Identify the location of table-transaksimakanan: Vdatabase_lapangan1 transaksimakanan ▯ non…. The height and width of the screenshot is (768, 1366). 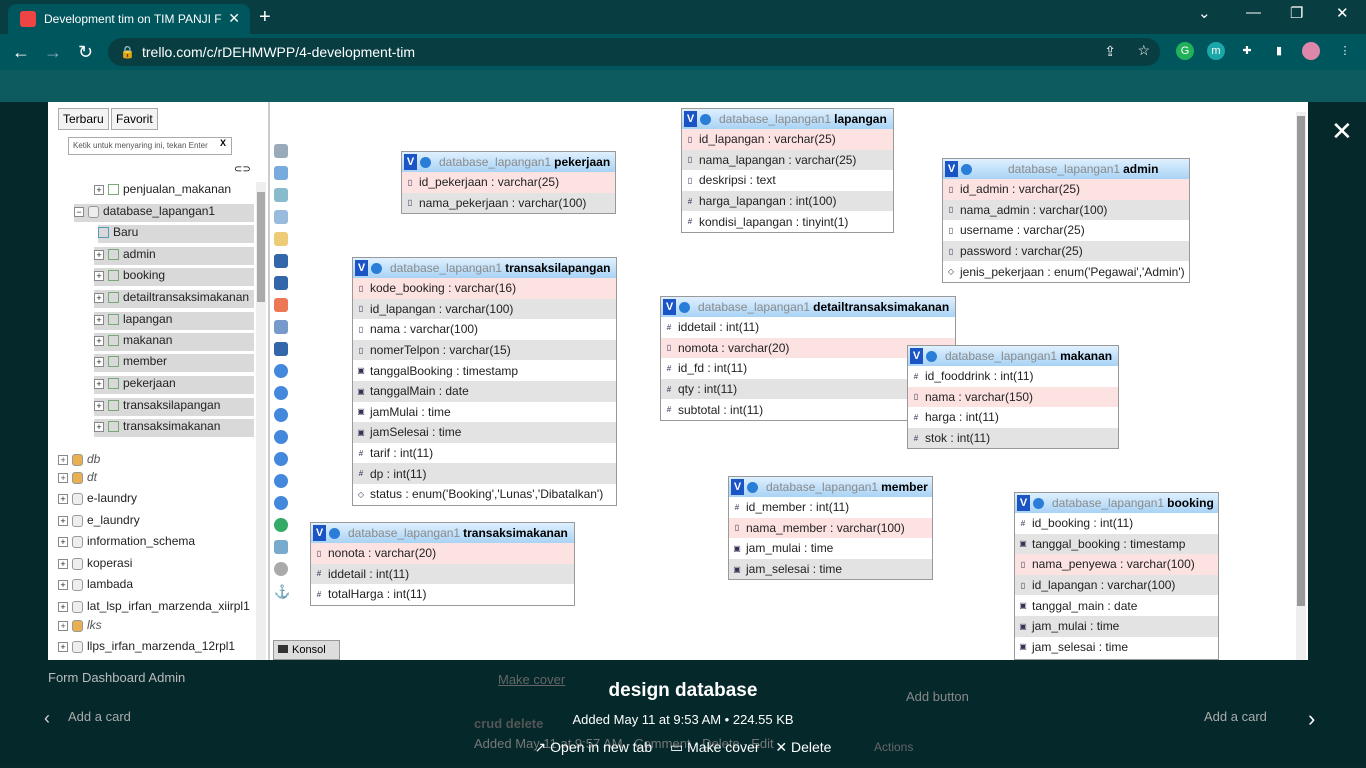
(442, 564).